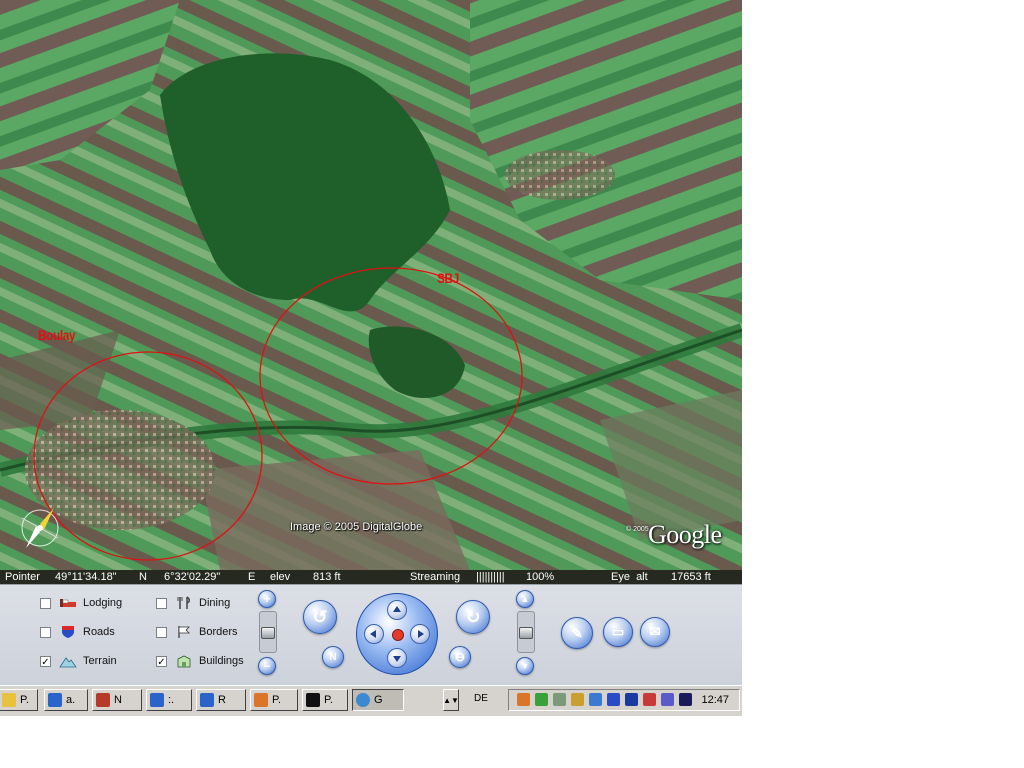  Describe the element at coordinates (218, 632) in the screenshot. I see `borders-label: Borders` at that location.